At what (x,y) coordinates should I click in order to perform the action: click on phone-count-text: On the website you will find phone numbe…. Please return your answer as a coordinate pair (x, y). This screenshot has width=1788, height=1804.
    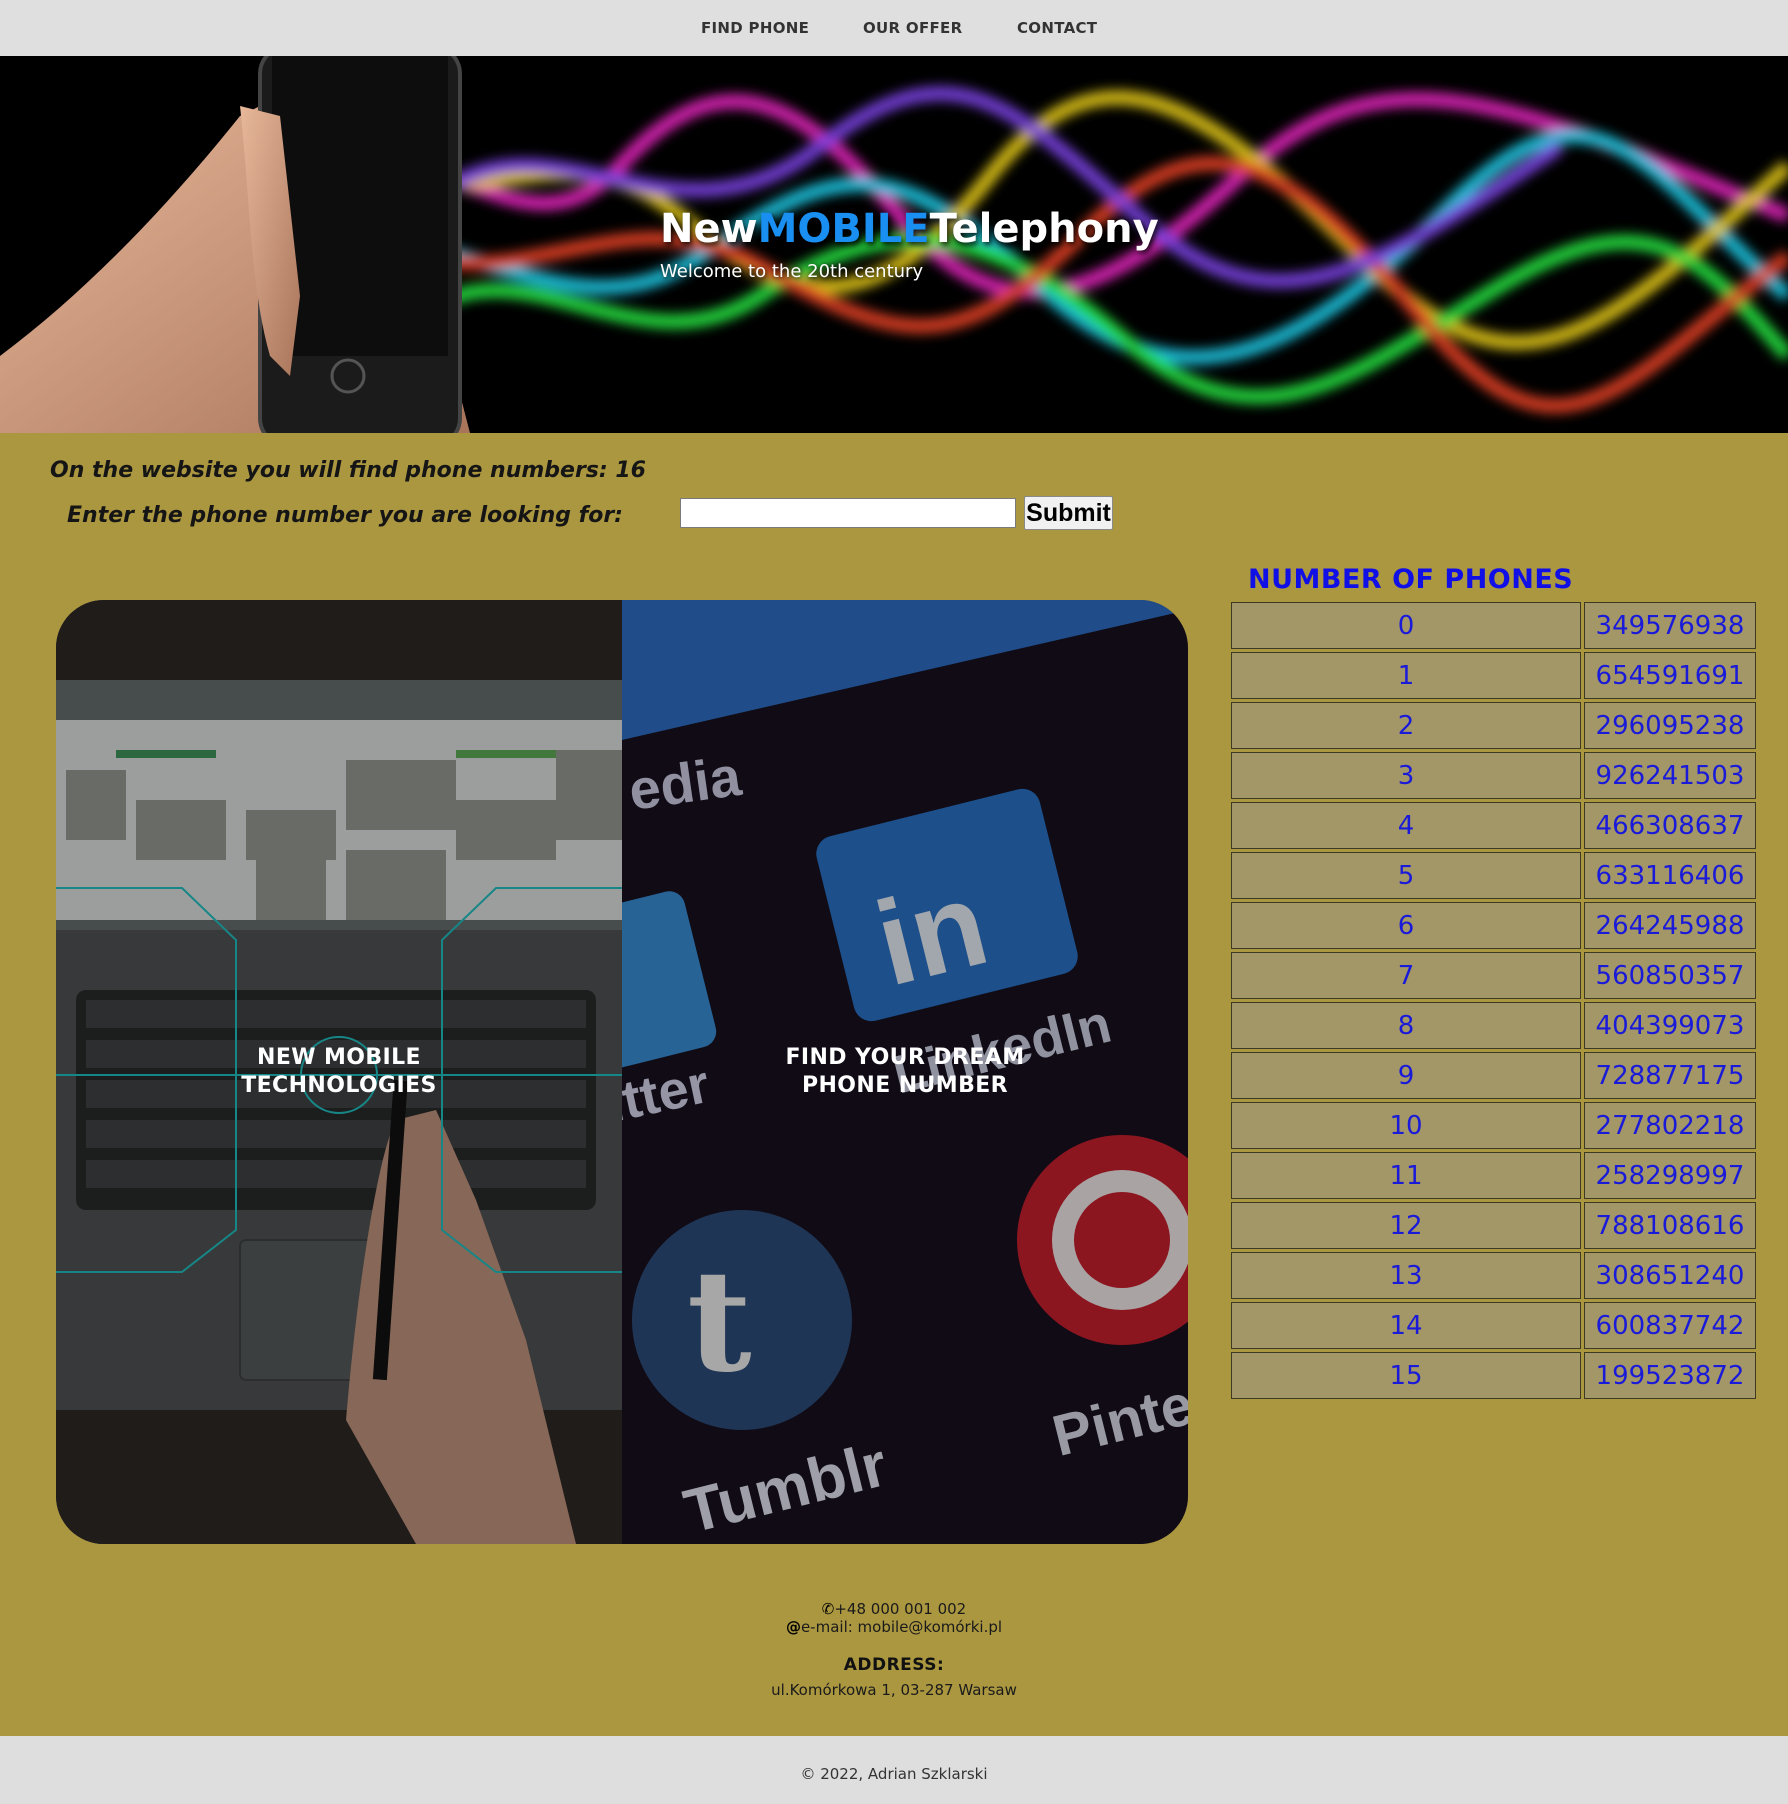
    Looking at the image, I should click on (348, 470).